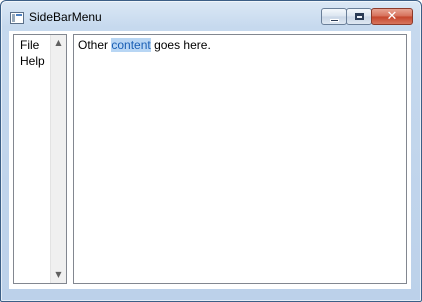 This screenshot has width=422, height=302. I want to click on close-button: ✕, so click(392, 16).